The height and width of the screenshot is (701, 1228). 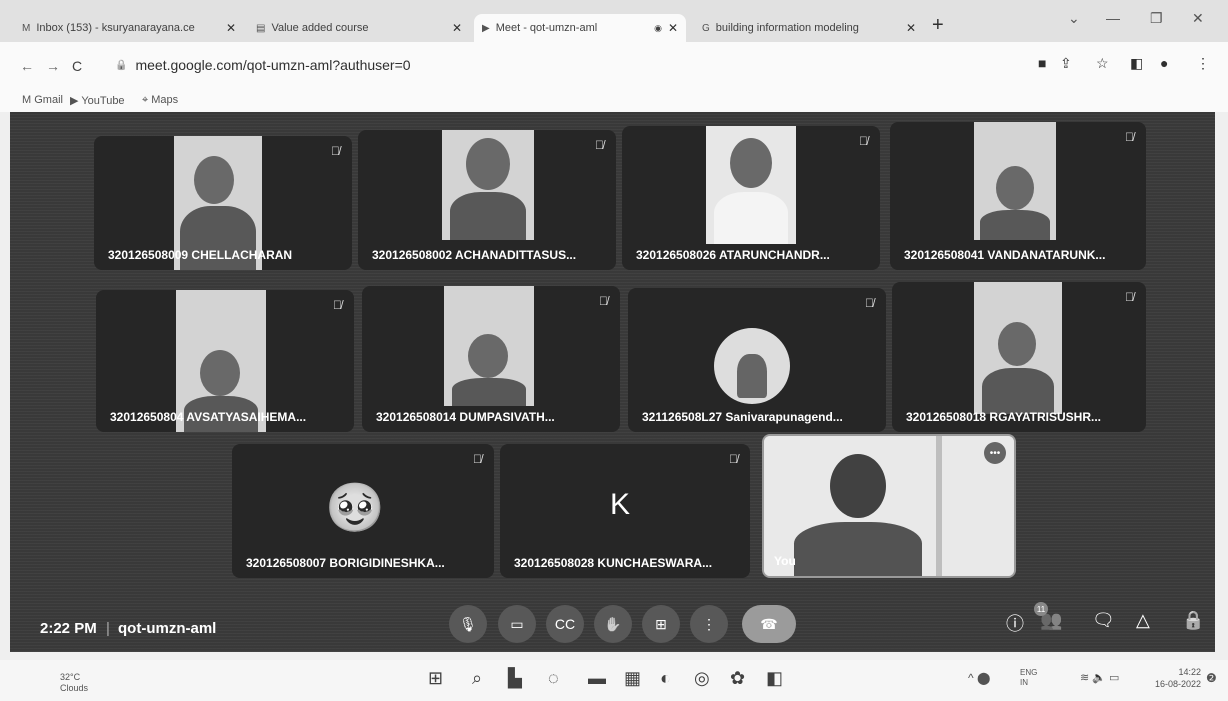 I want to click on taskview-icon: ▙, so click(x=515, y=678).